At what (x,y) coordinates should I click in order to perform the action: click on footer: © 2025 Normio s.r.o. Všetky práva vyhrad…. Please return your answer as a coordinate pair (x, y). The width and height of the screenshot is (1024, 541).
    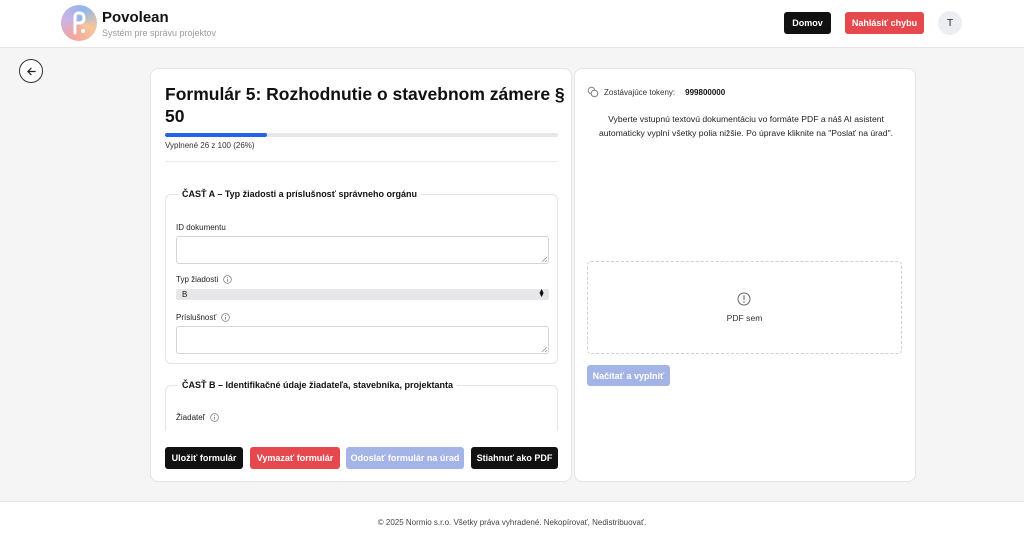
    Looking at the image, I should click on (512, 521).